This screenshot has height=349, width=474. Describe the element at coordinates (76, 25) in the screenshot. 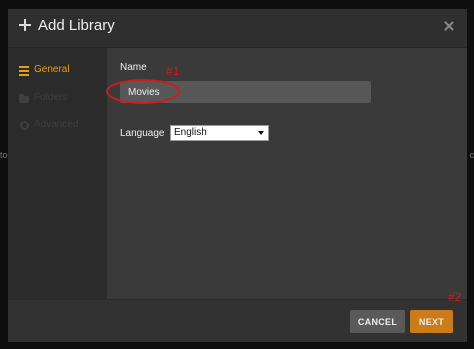

I see `dialog-title: Add Library` at that location.